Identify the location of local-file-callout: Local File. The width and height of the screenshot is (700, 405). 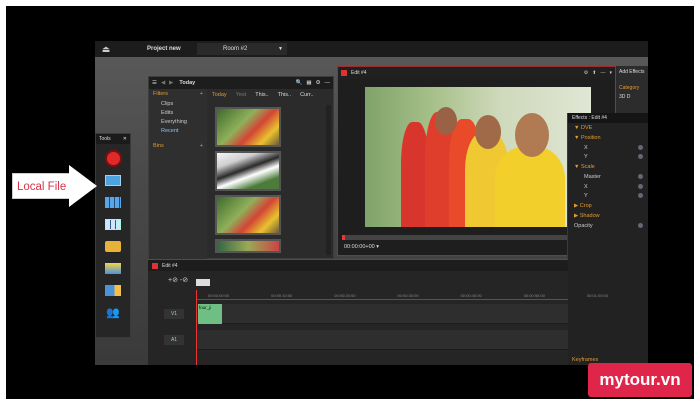
(55, 186).